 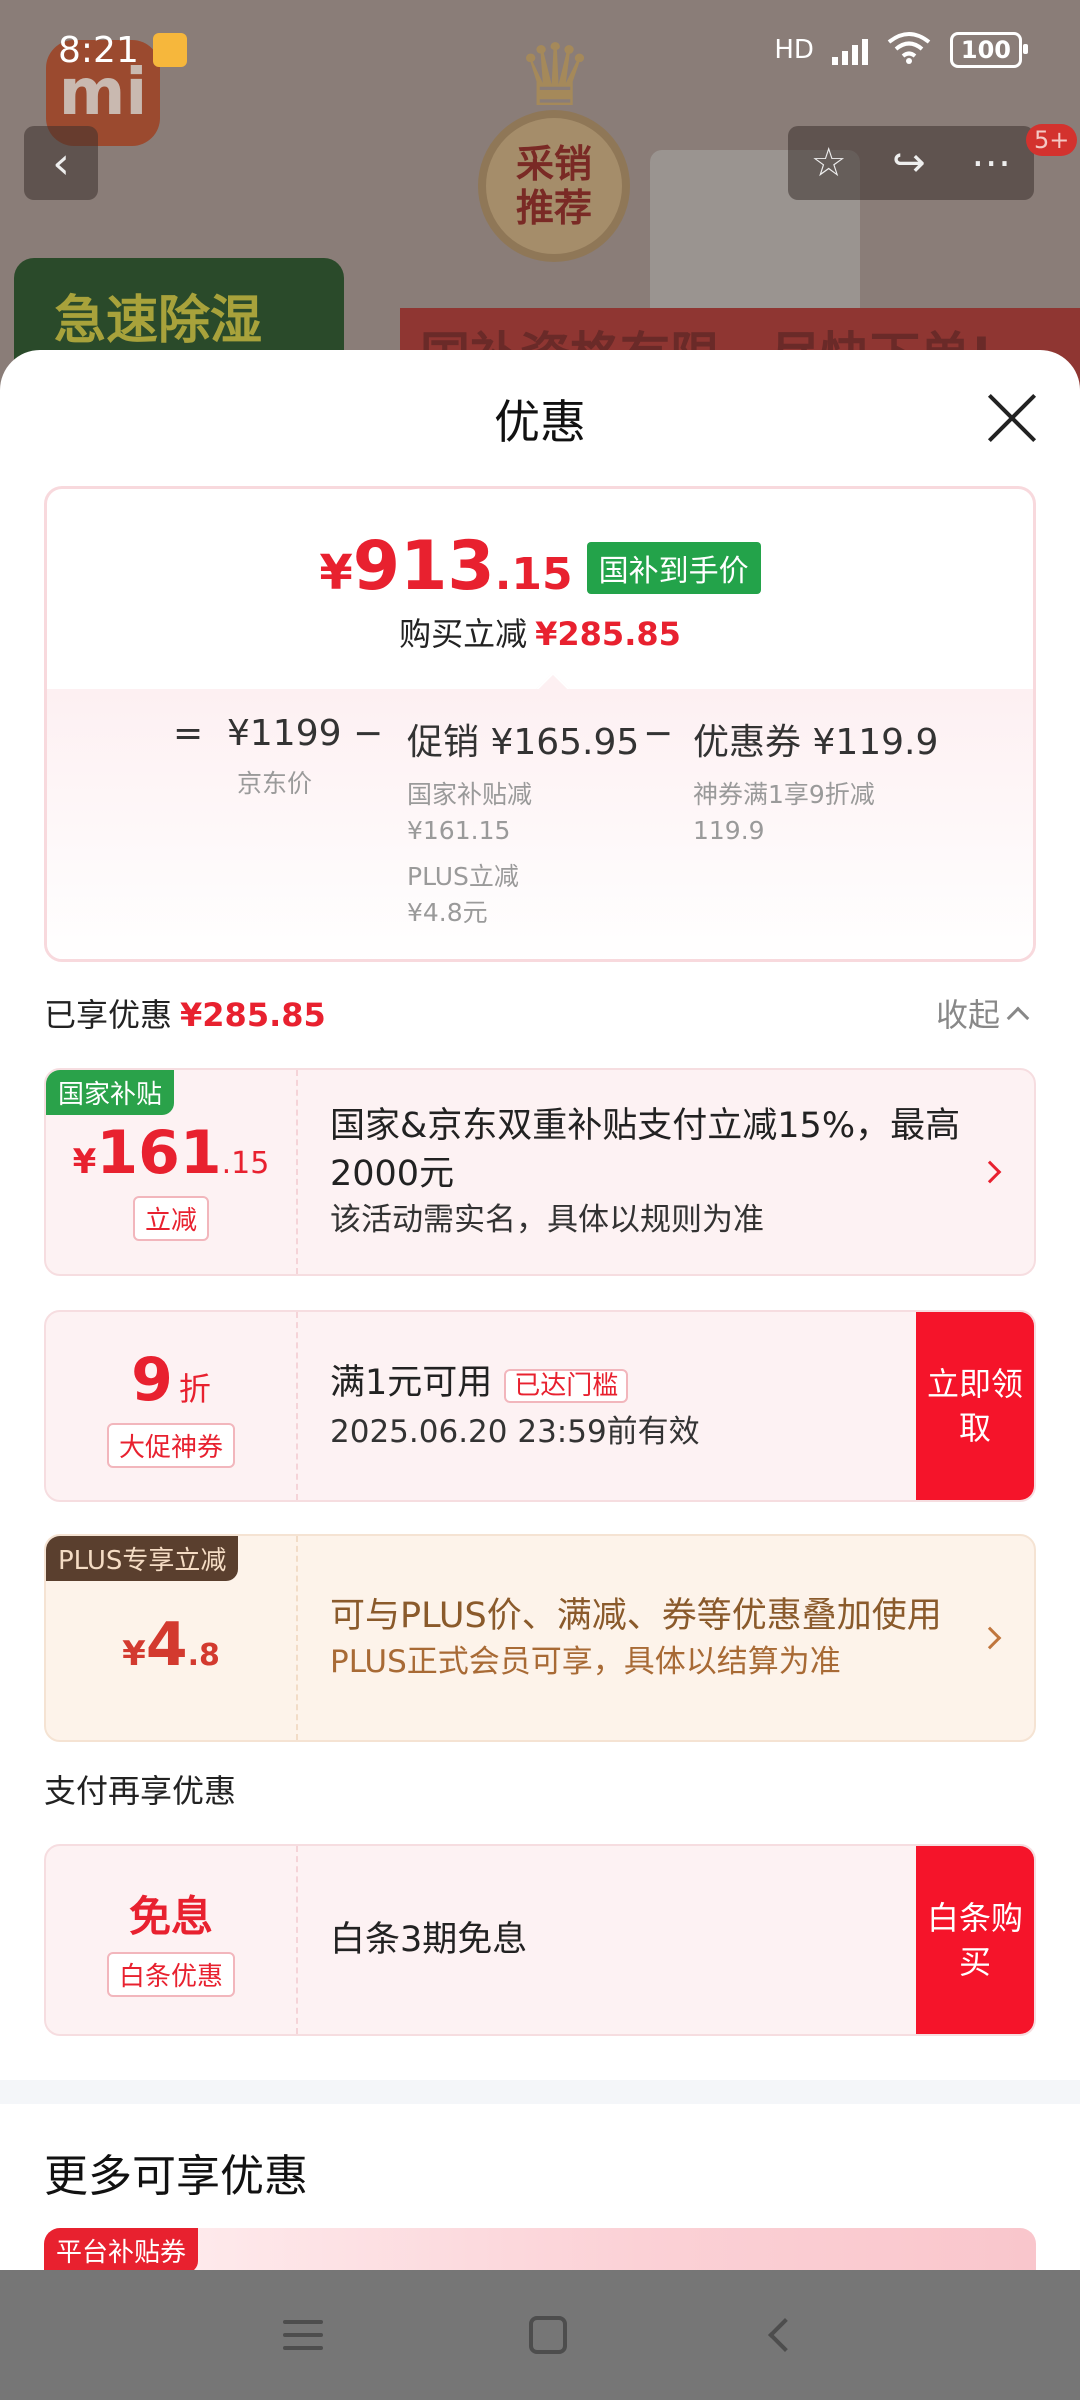 I want to click on back-button: ‹, so click(x=61, y=163).